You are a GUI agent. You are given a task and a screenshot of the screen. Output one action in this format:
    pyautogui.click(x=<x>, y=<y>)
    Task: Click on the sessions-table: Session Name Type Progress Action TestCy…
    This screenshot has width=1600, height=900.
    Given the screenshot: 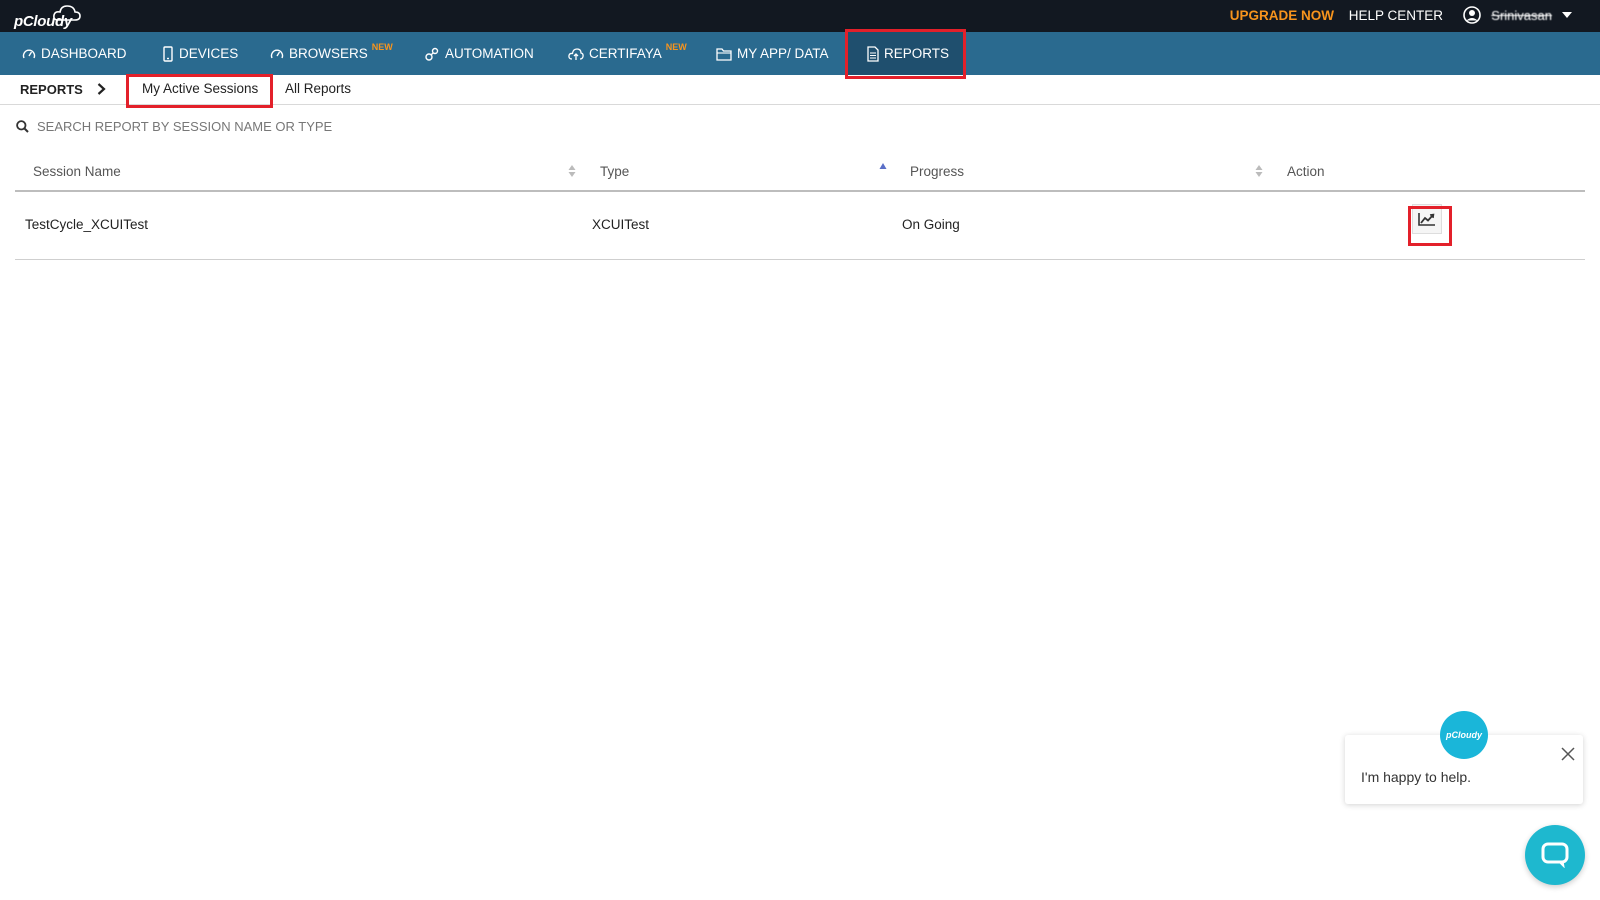 What is the action you would take?
    pyautogui.click(x=800, y=207)
    